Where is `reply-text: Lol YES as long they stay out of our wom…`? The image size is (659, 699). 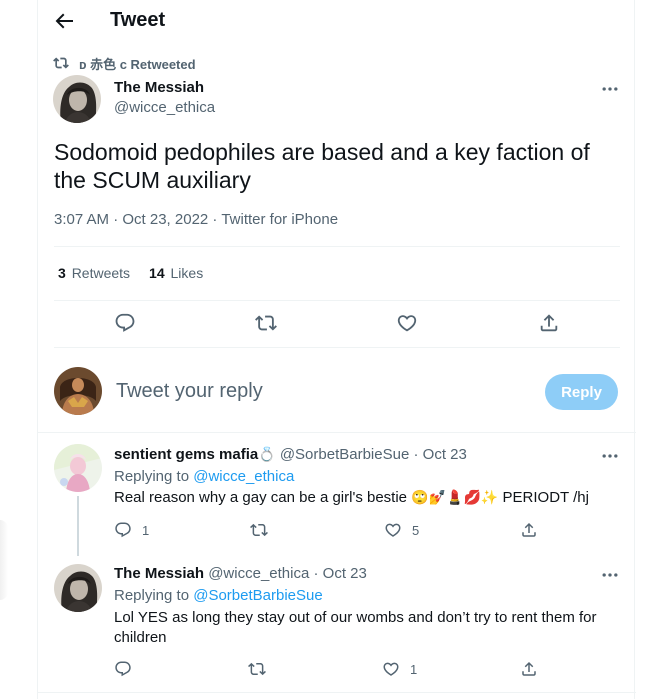 reply-text: Lol YES as long they stay out of our wom… is located at coordinates (355, 627).